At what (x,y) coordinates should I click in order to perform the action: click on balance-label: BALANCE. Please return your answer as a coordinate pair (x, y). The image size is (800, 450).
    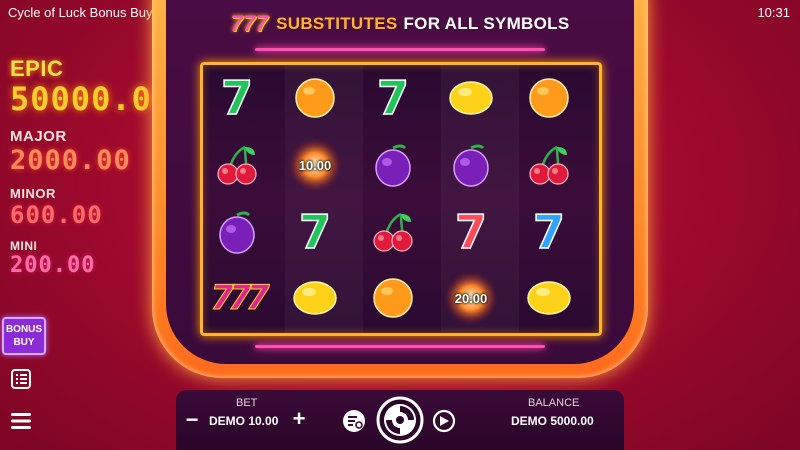
    Looking at the image, I should click on (554, 403).